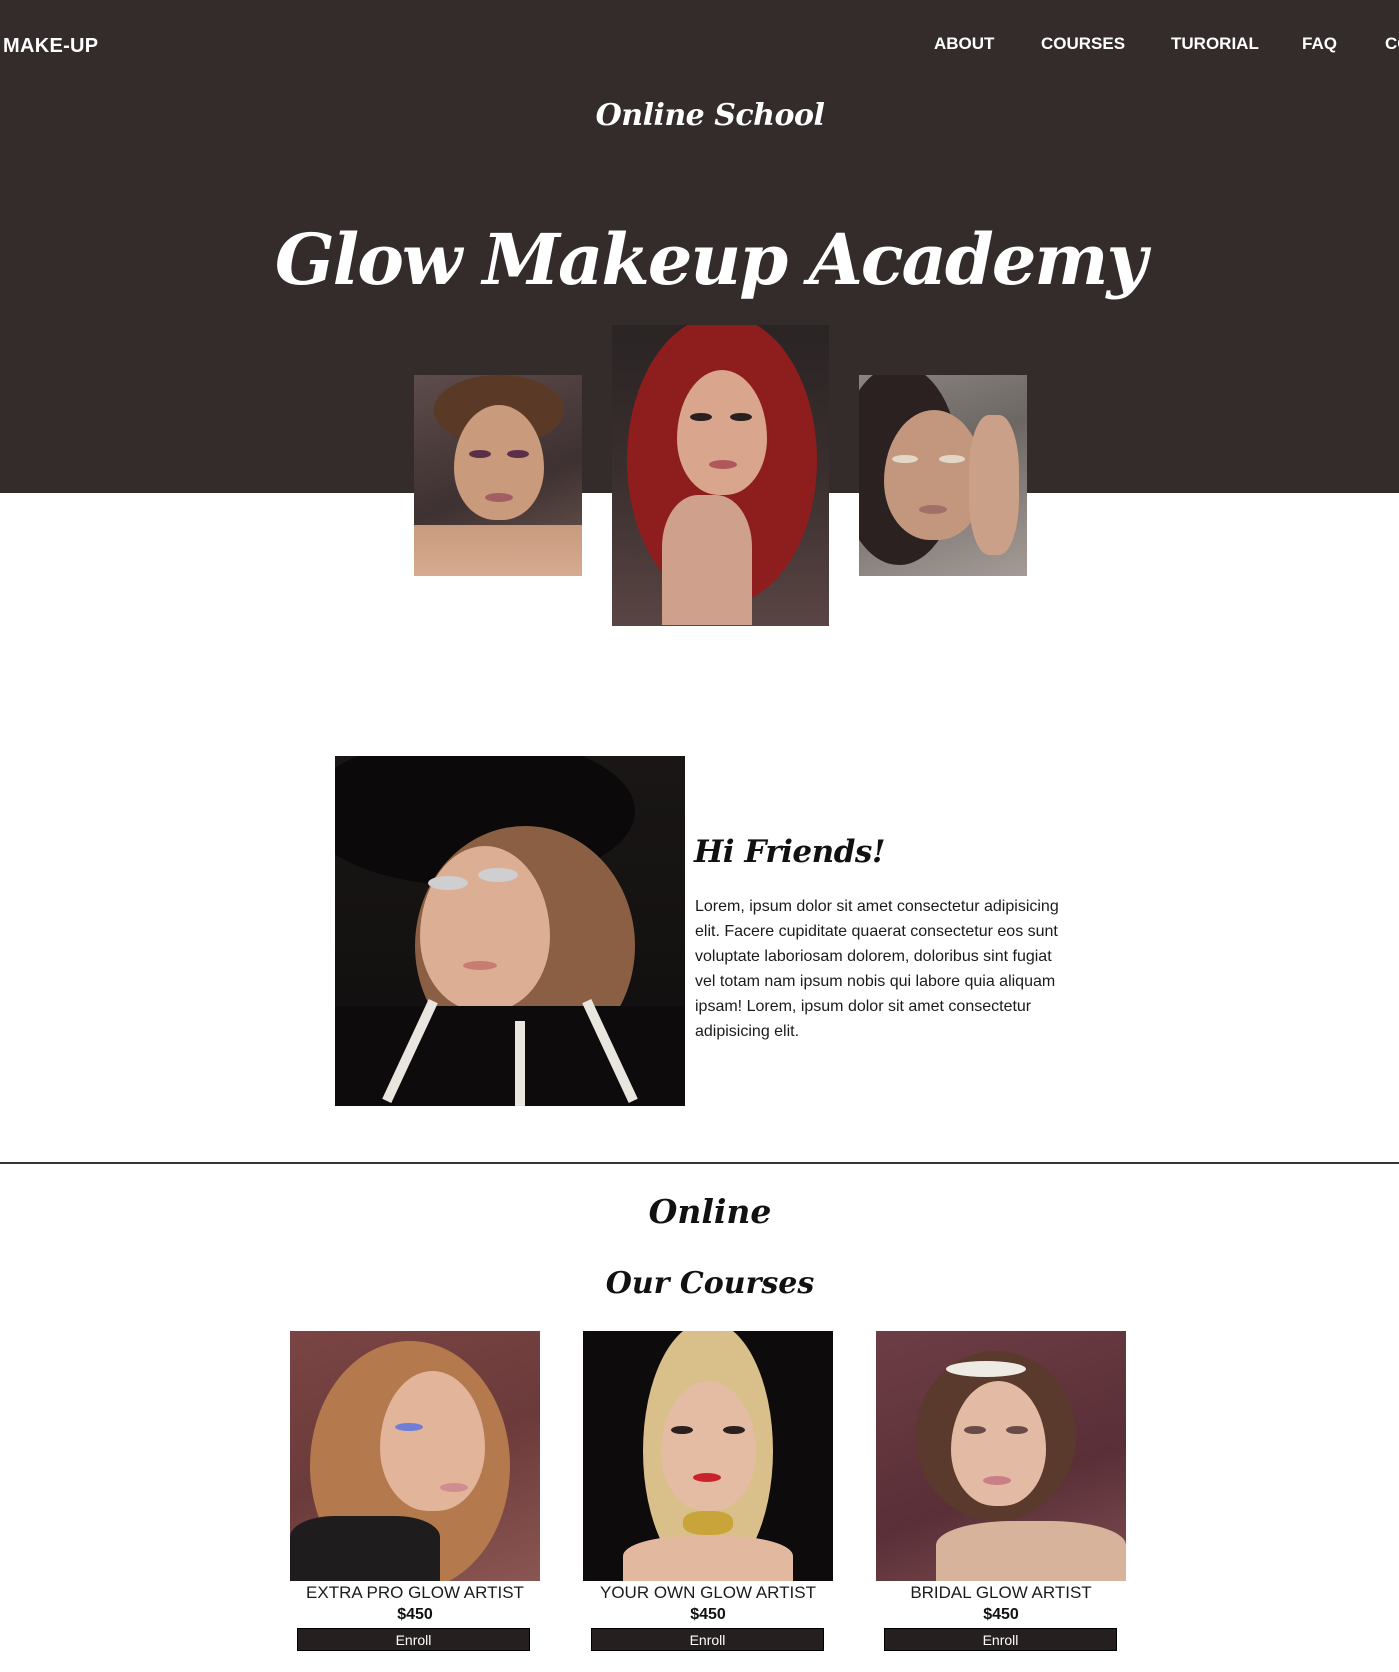 Image resolution: width=1399 pixels, height=1672 pixels. What do you see at coordinates (1215, 44) in the screenshot?
I see `nav-link-tutorial: TURORIAL` at bounding box center [1215, 44].